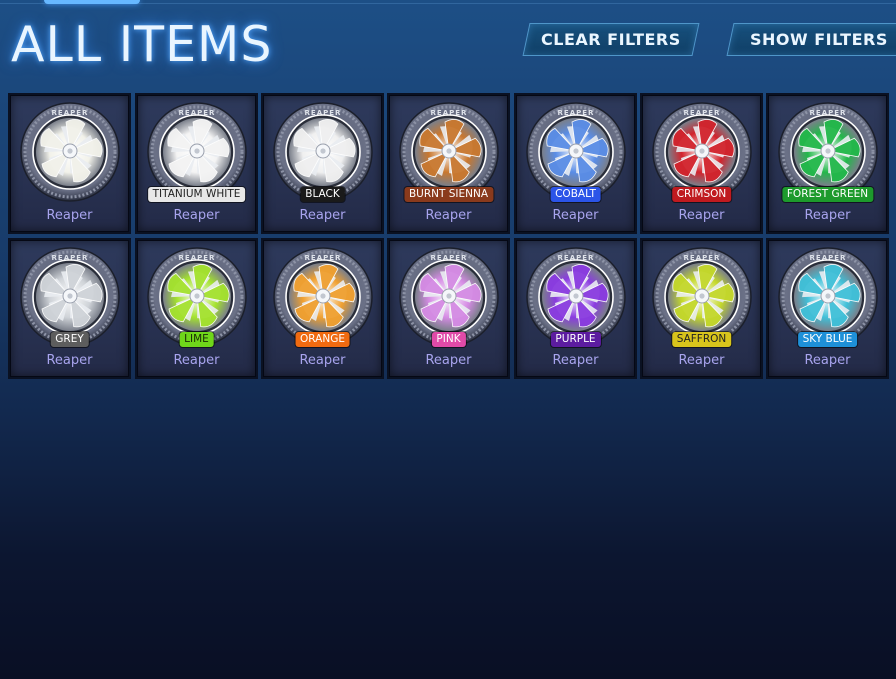  What do you see at coordinates (701, 194) in the screenshot?
I see `paint-color-badge: CRIMSON` at bounding box center [701, 194].